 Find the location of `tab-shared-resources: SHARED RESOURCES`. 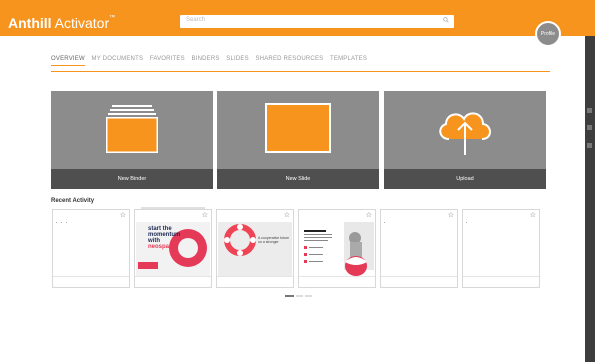

tab-shared-resources: SHARED RESOURCES is located at coordinates (289, 59).